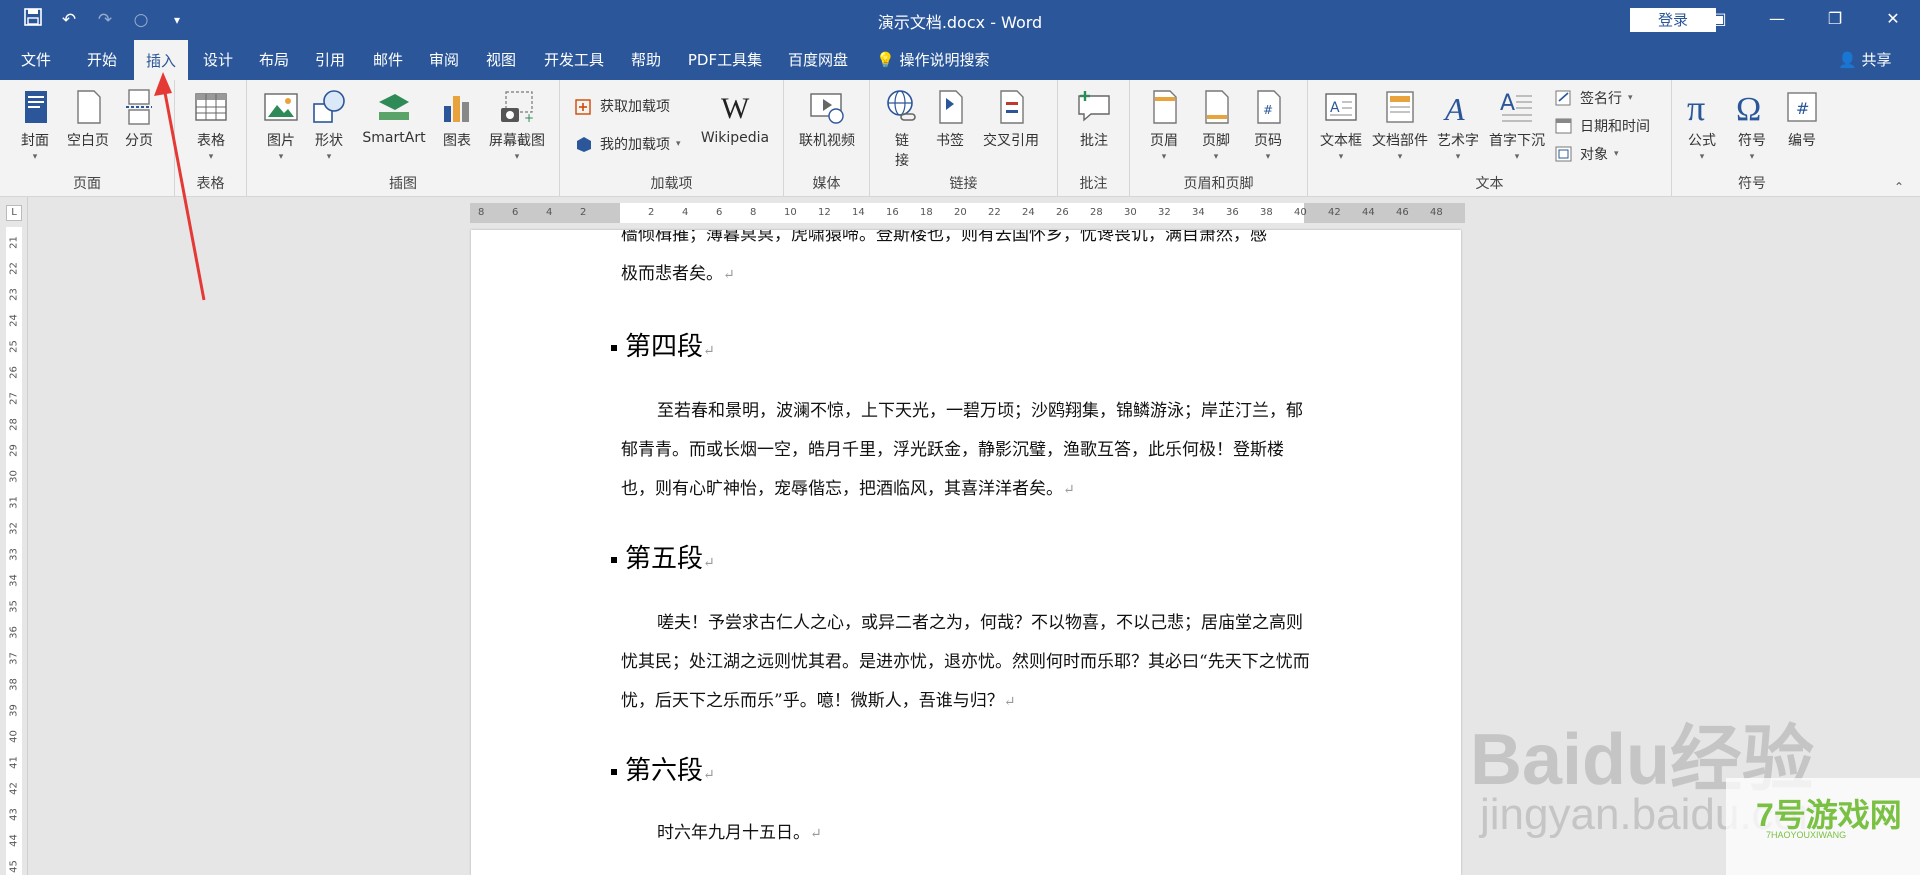  I want to click on horizontal-ruler-number: 10, so click(790, 212).